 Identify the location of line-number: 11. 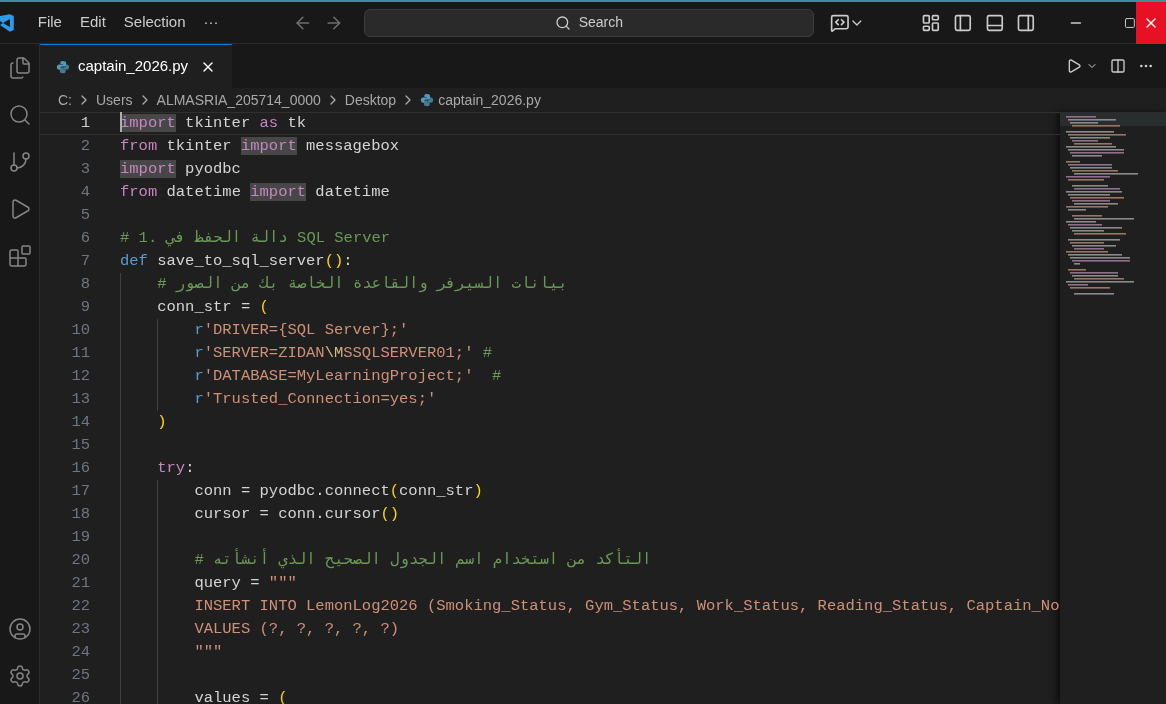
(80, 353).